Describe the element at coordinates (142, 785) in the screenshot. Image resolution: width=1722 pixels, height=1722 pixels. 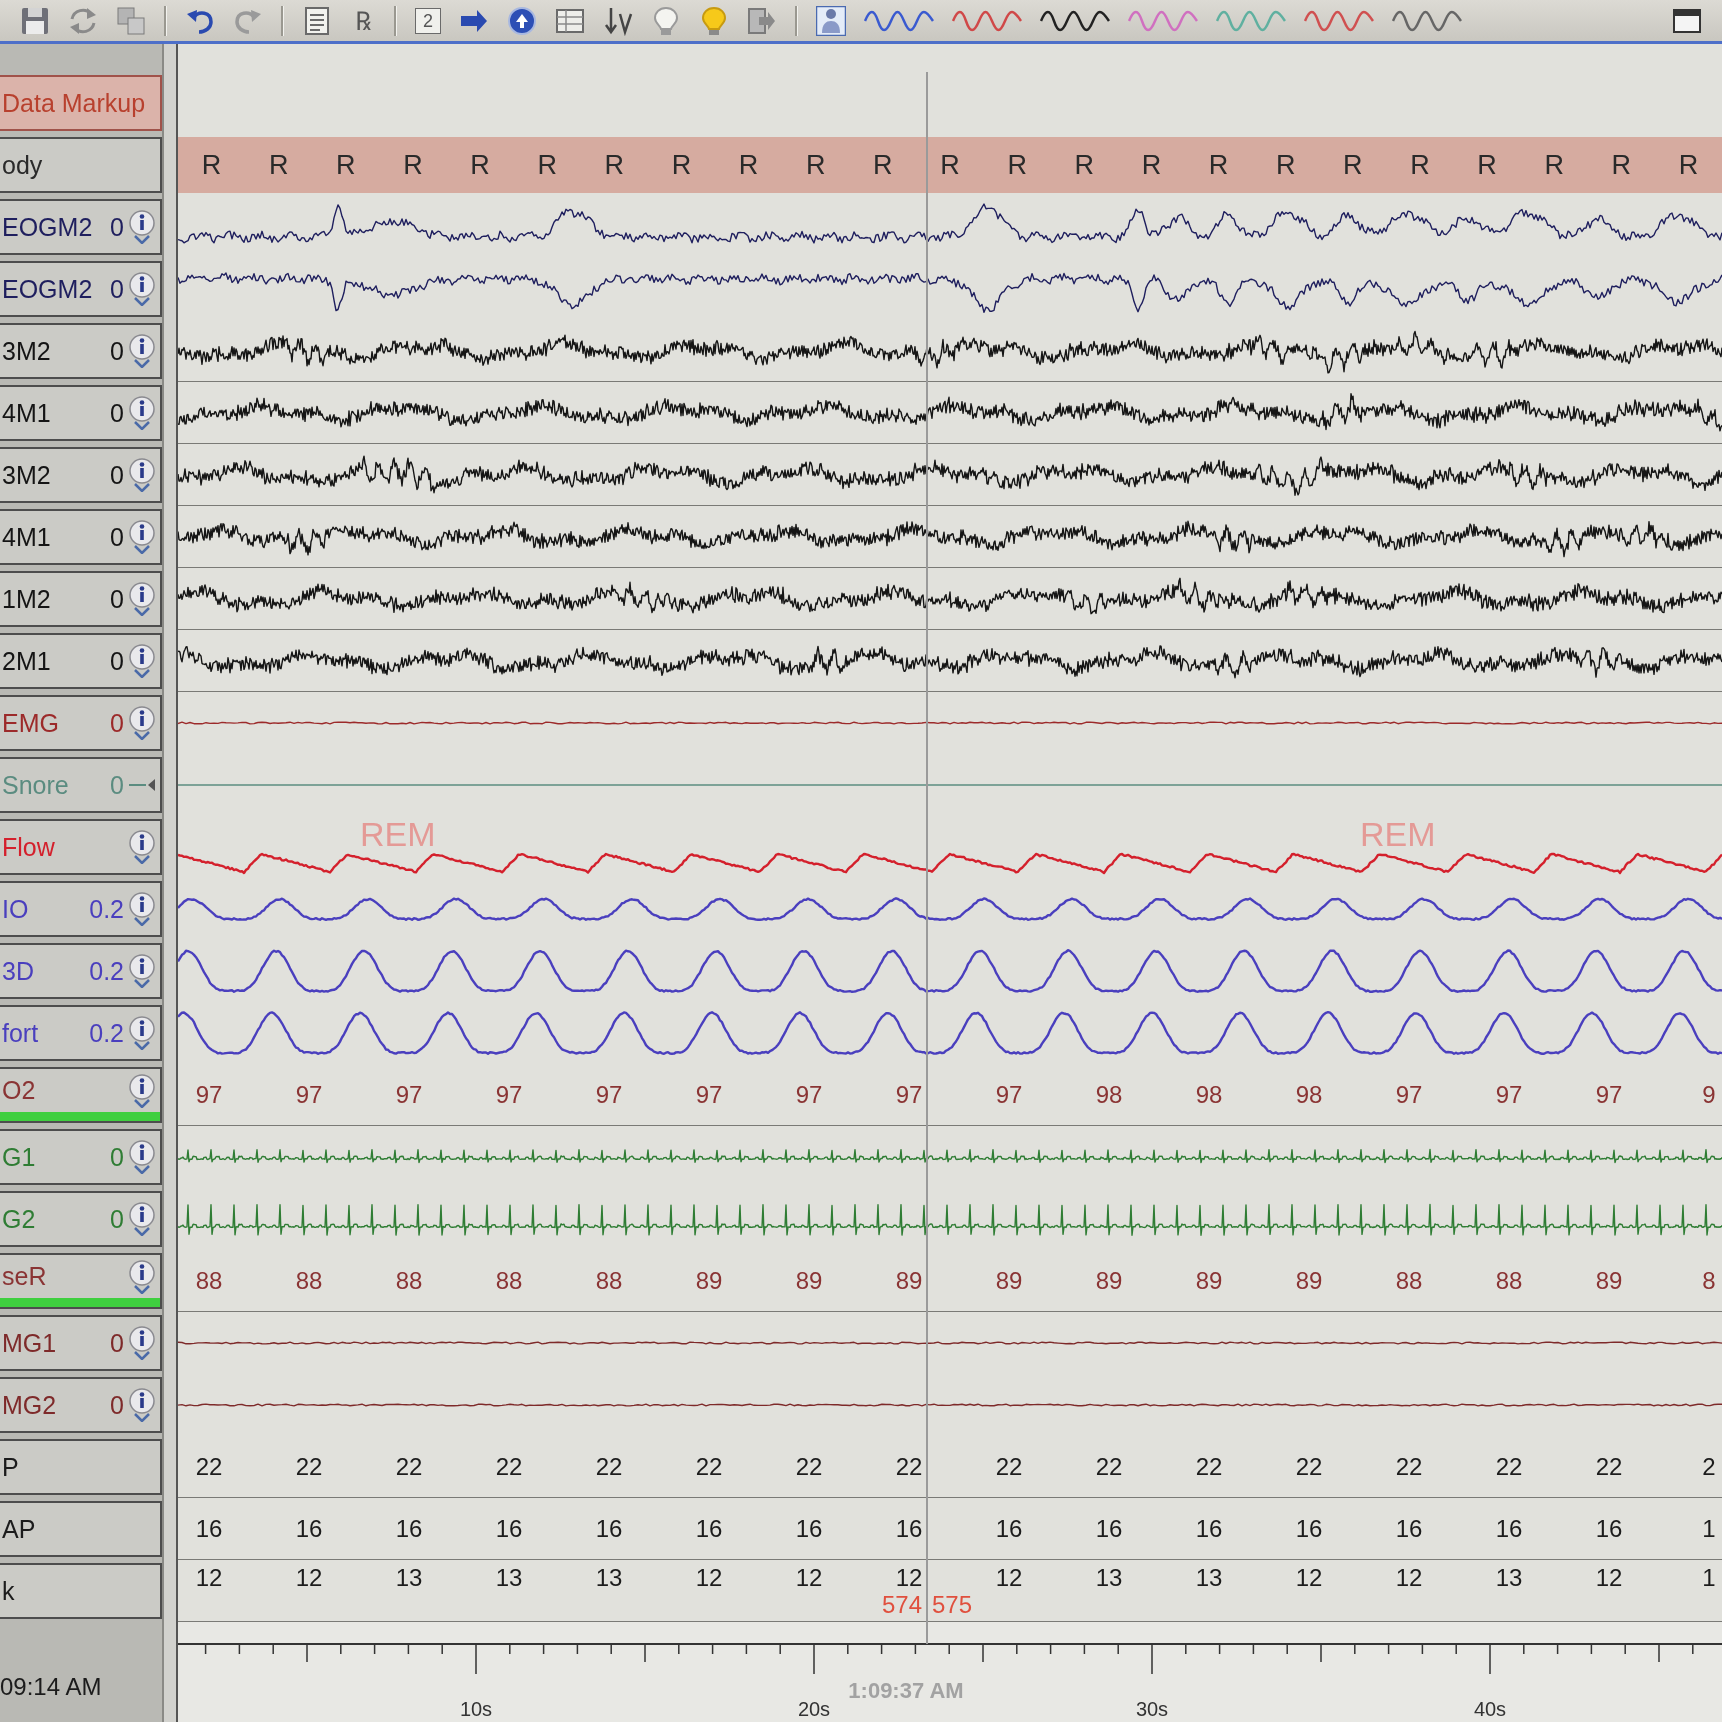
I see `dash-marker-icon` at that location.